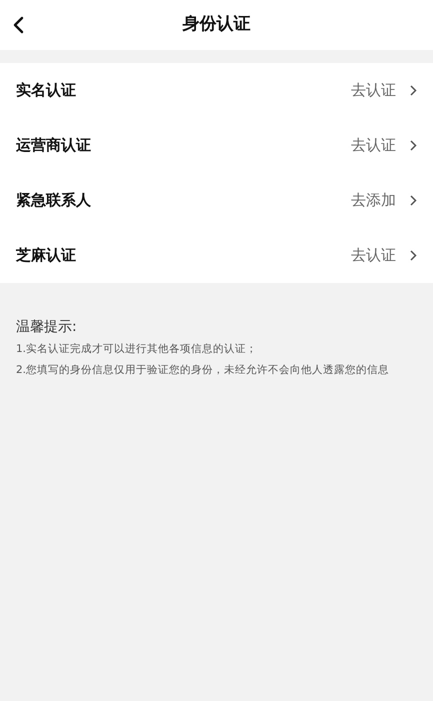 This screenshot has height=701, width=433. What do you see at coordinates (54, 145) in the screenshot?
I see `item-label: 运营商认证` at bounding box center [54, 145].